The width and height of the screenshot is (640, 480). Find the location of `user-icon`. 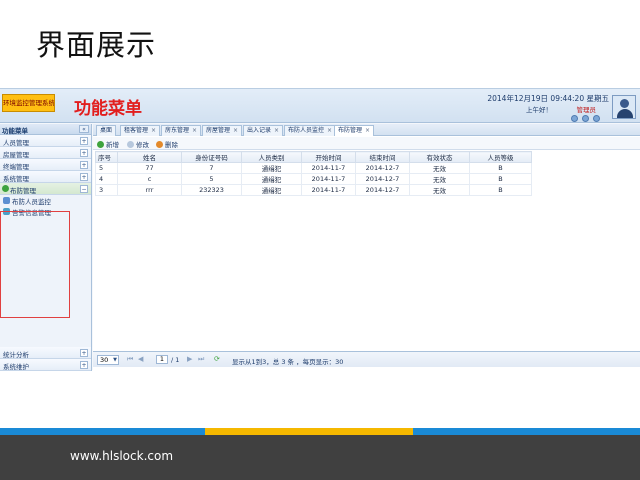

user-icon is located at coordinates (624, 103).